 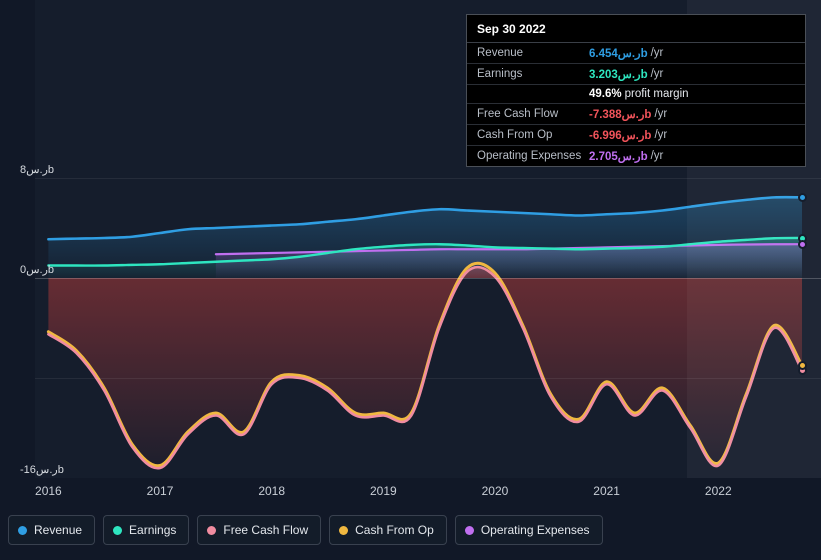 What do you see at coordinates (500, 74) in the screenshot?
I see `tooltip-row-label: Earnings` at bounding box center [500, 74].